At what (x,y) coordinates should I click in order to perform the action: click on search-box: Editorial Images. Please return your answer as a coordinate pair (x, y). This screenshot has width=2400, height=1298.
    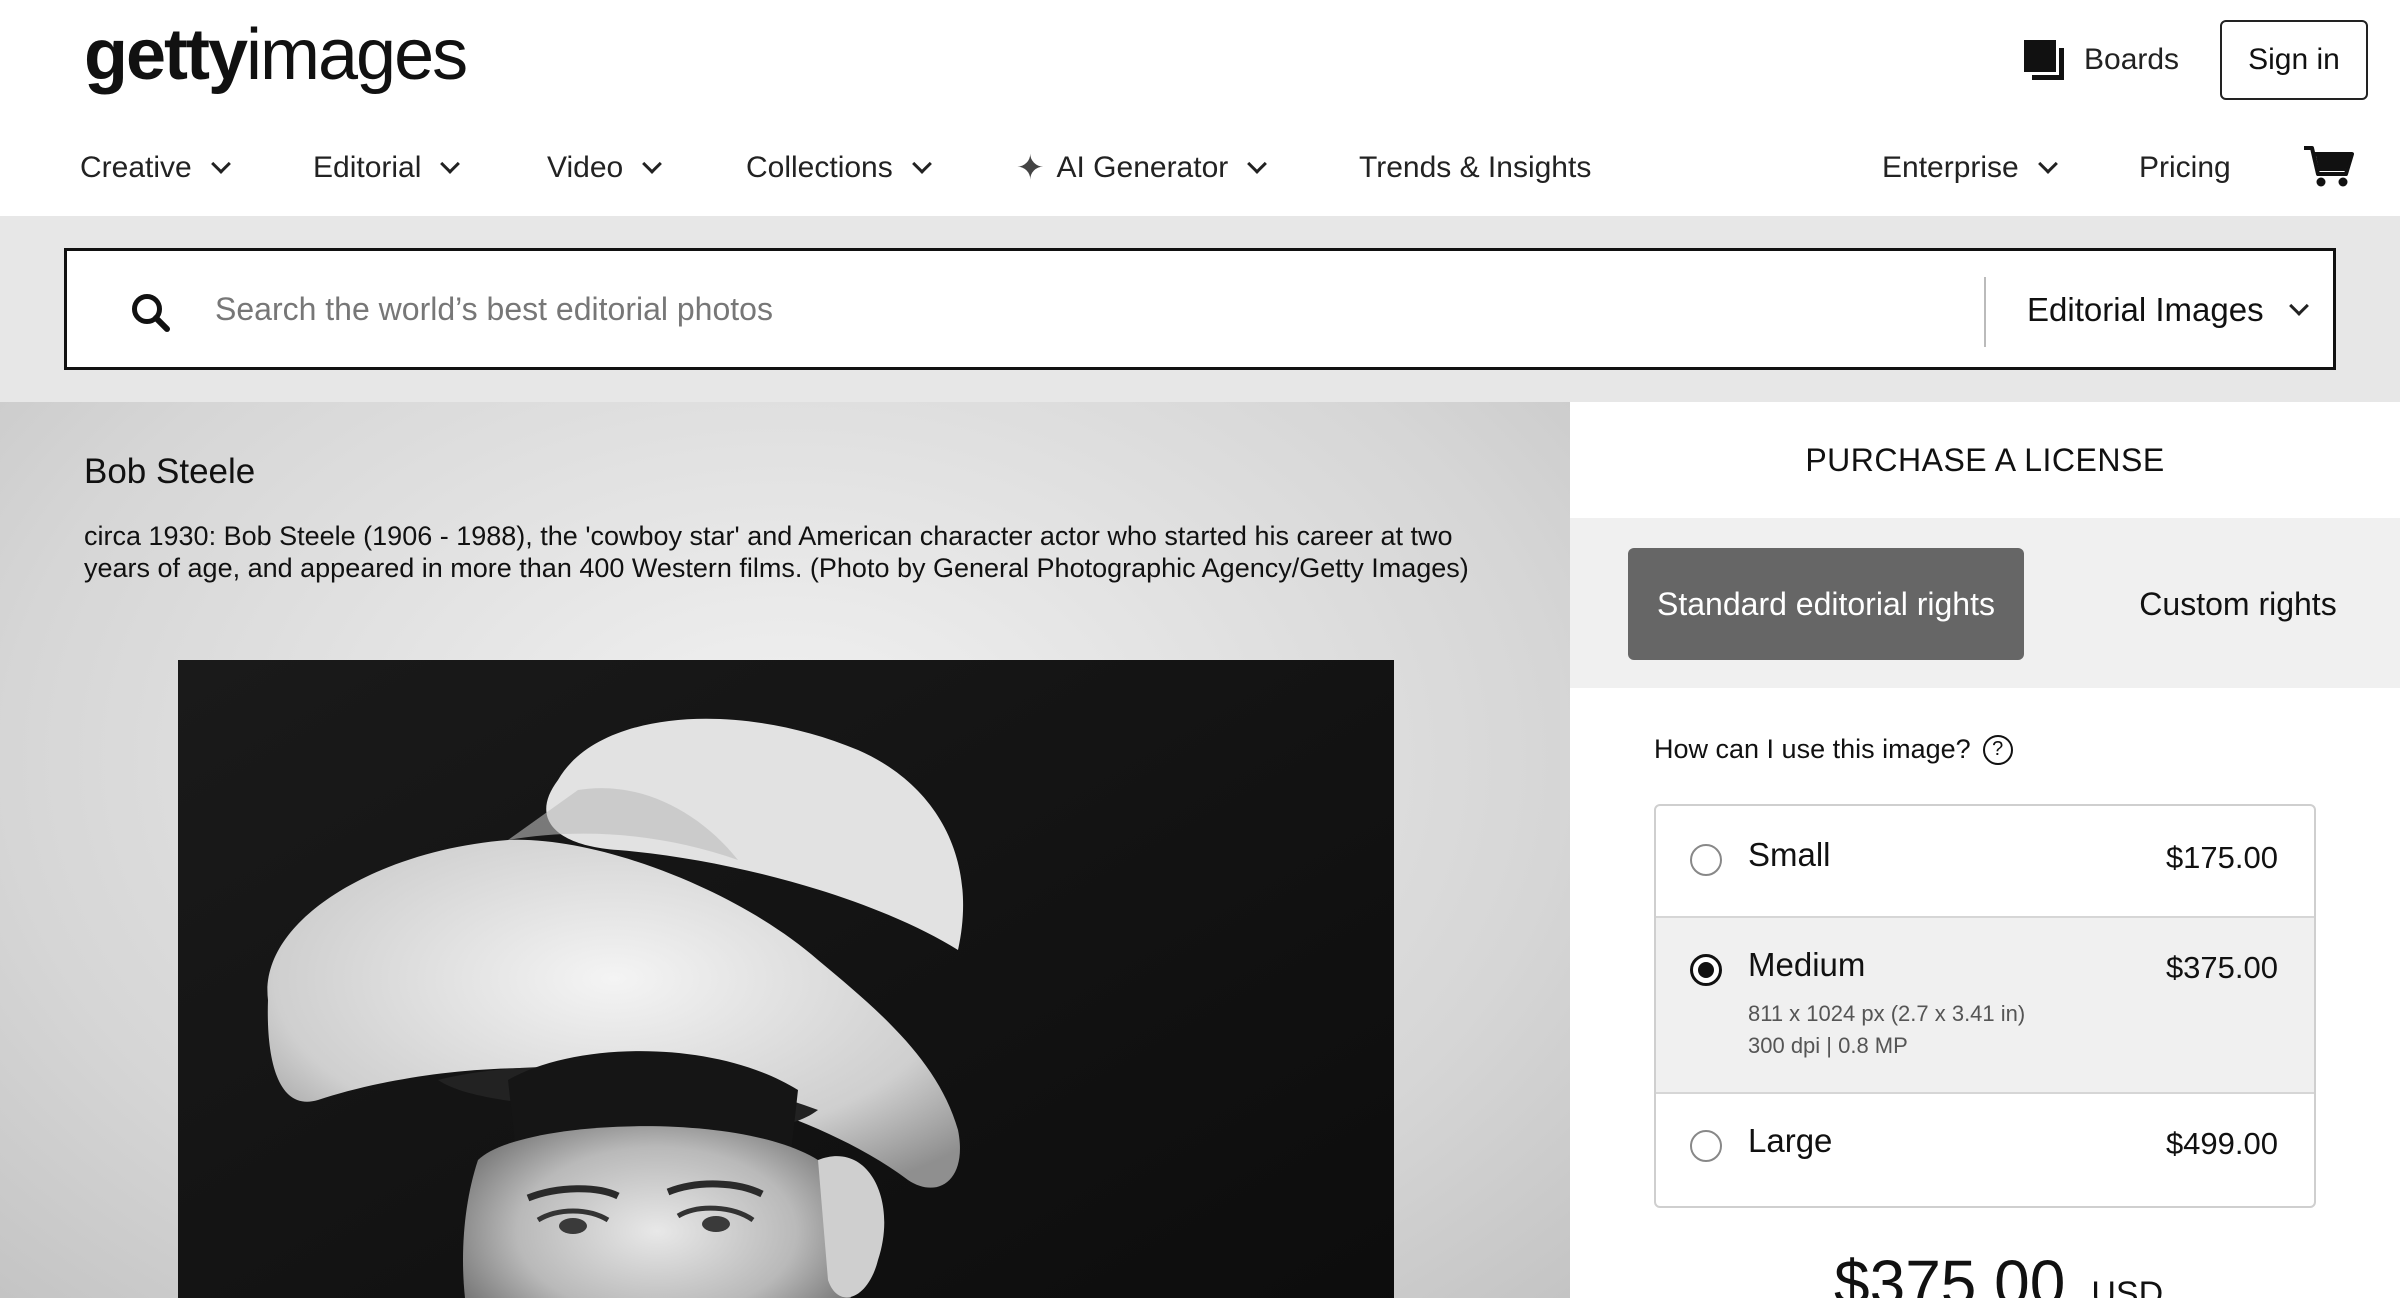
    Looking at the image, I should click on (1200, 309).